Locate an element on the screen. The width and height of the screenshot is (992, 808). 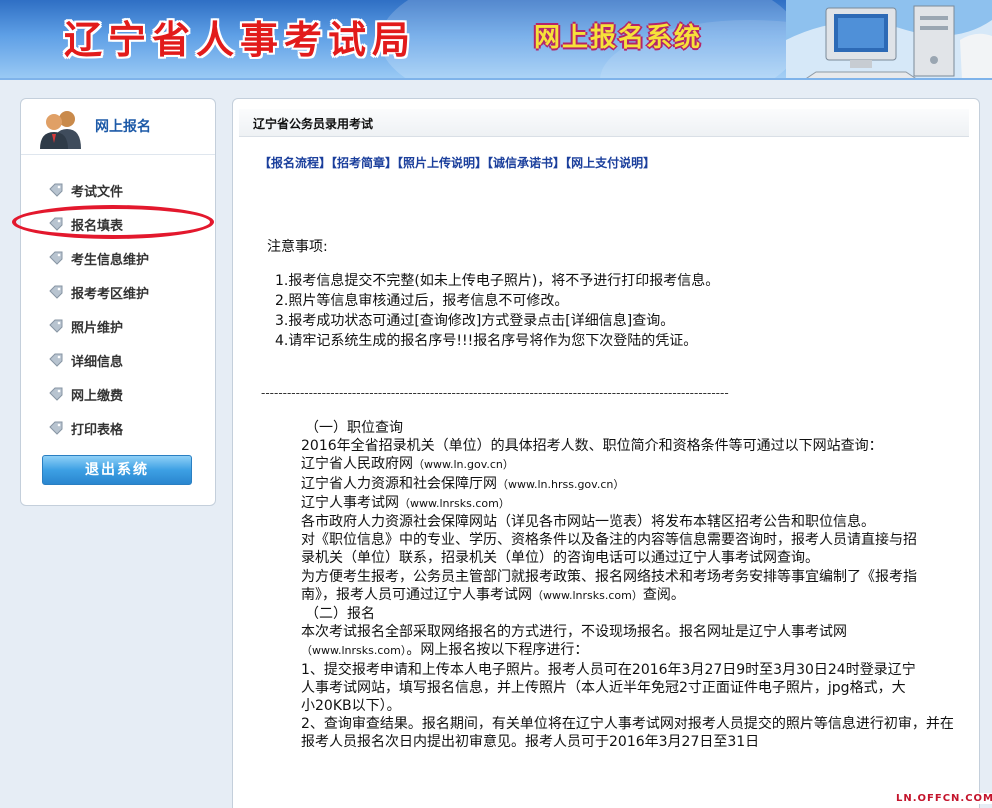
sidebar-item-photo: 照片维护 is located at coordinates (118, 326).